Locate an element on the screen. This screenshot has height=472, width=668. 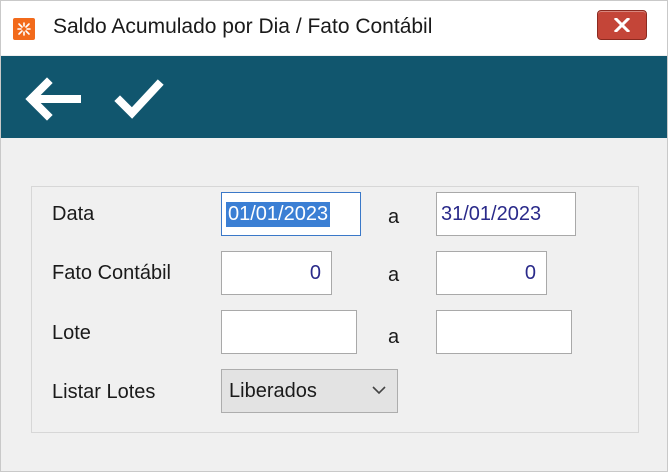
data-label: Data is located at coordinates (73, 214).